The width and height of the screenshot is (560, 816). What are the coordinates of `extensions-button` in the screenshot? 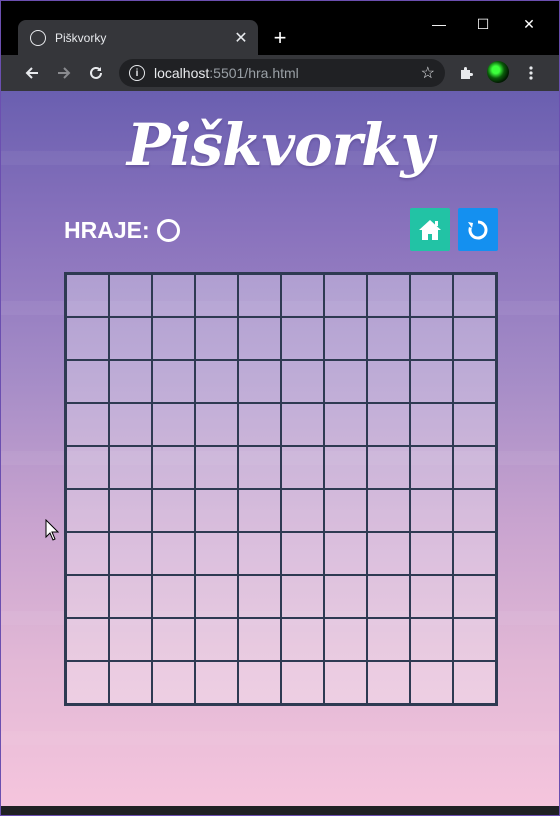 It's located at (466, 73).